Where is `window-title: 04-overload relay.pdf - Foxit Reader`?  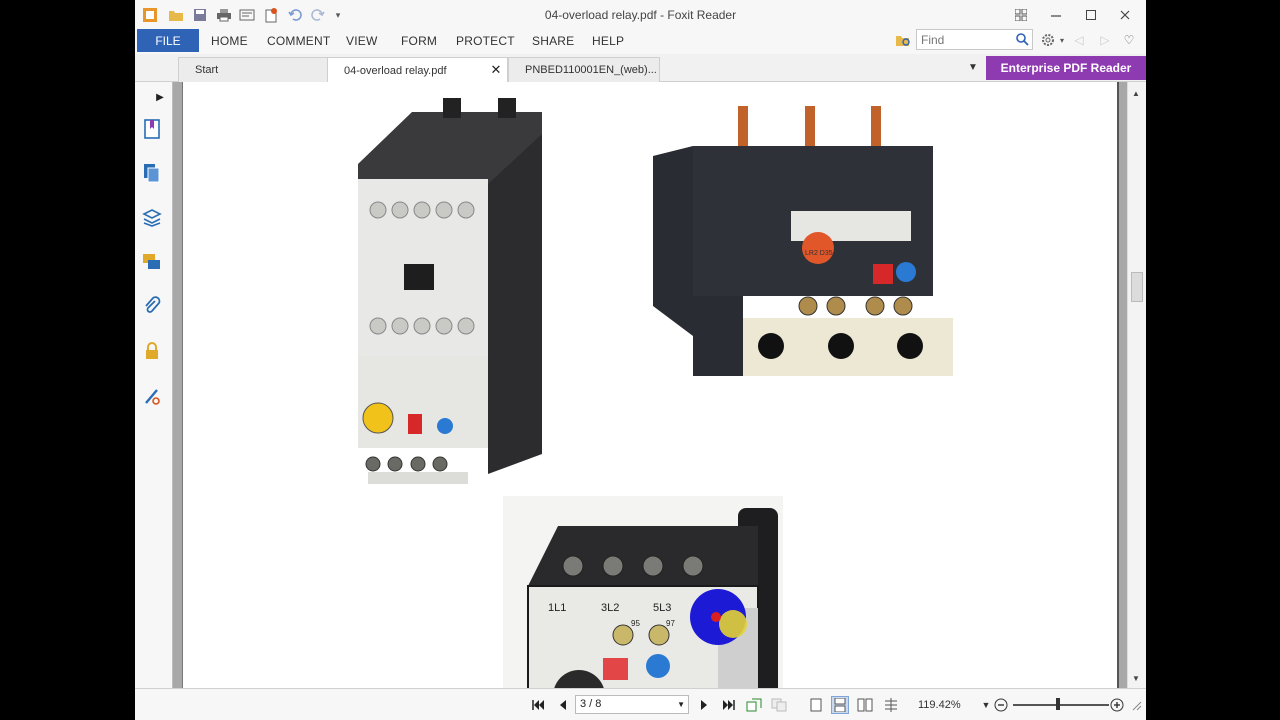
window-title: 04-overload relay.pdf - Foxit Reader is located at coordinates (640, 15).